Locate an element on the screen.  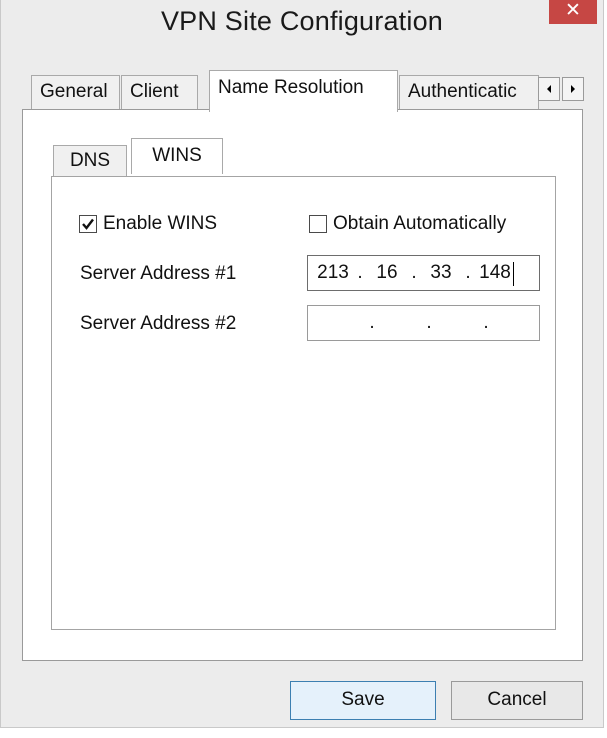
enable-wins-label: Enable WINS is located at coordinates (160, 223).